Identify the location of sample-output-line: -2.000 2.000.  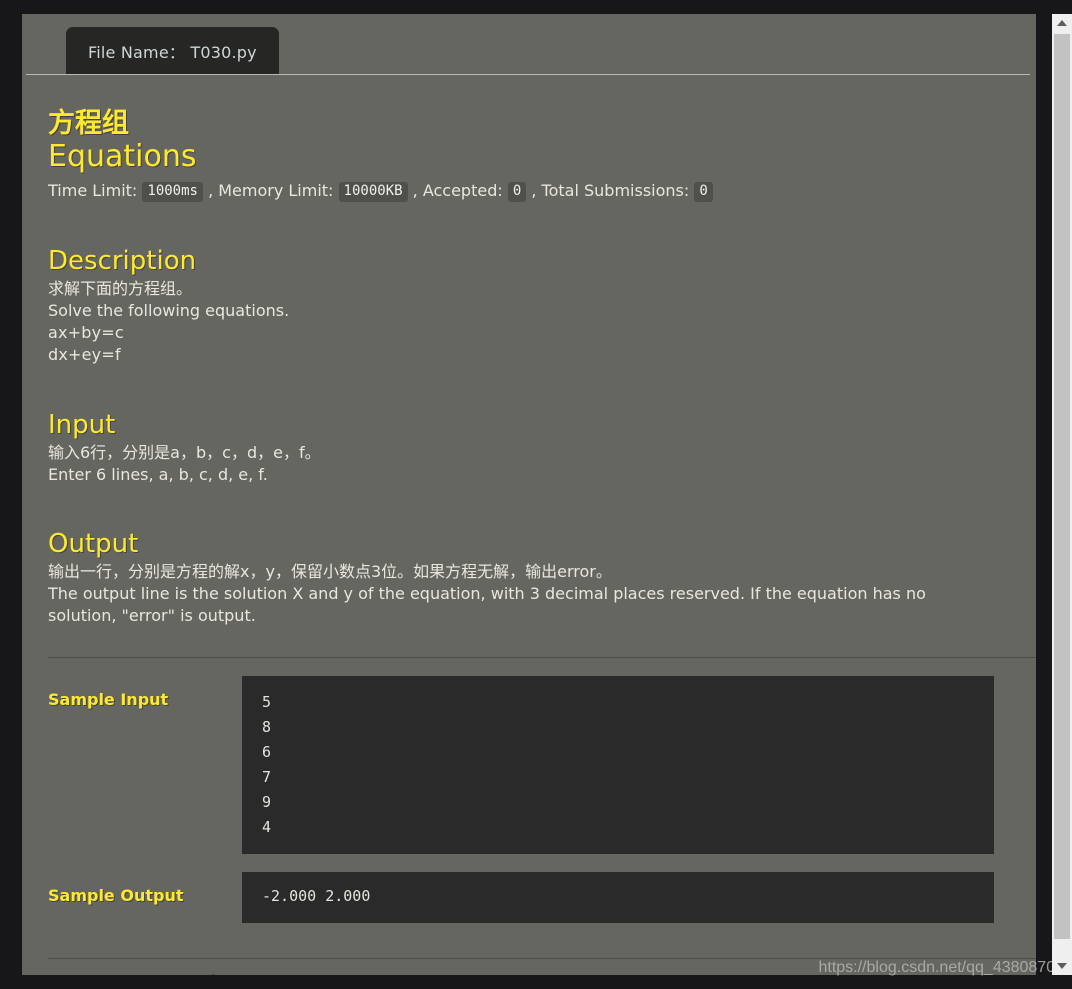
(316, 896).